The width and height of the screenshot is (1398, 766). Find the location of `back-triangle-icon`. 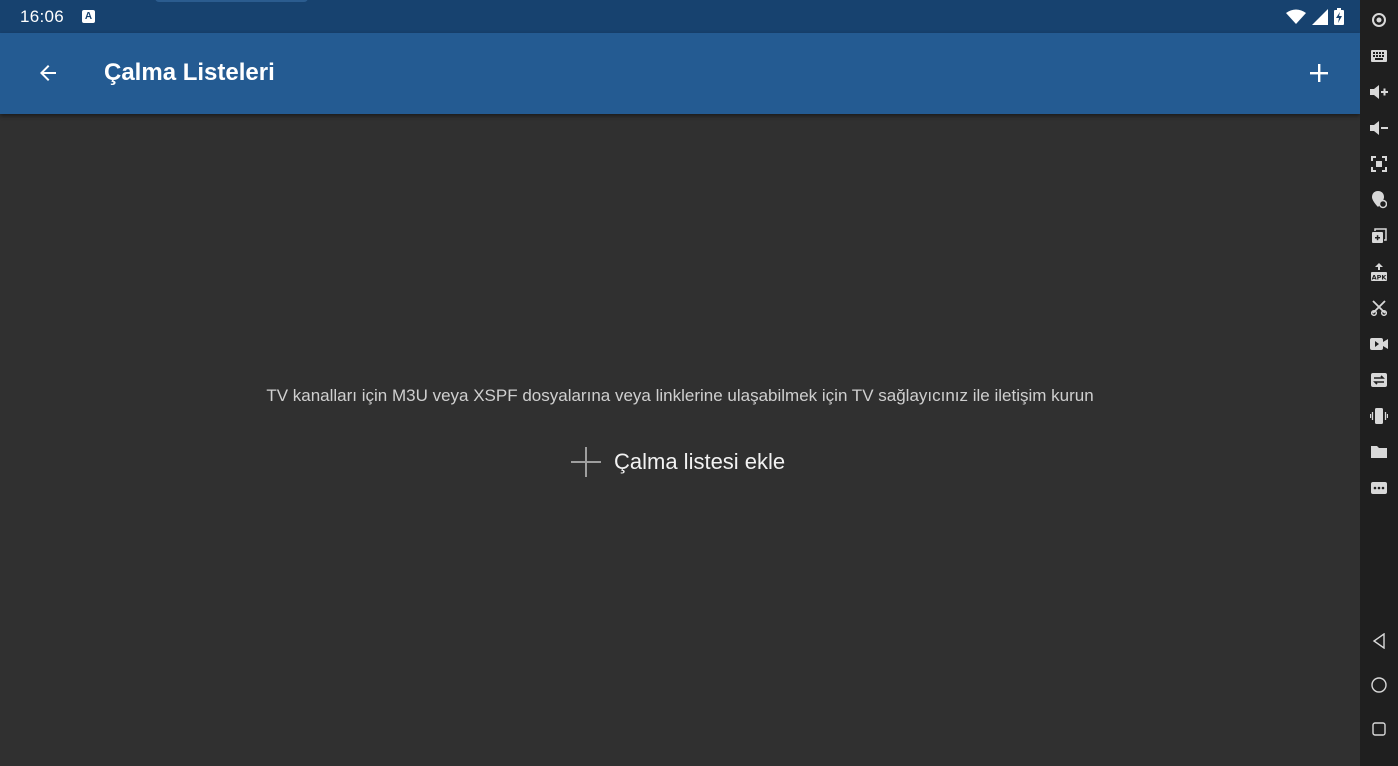

back-triangle-icon is located at coordinates (1378, 641).